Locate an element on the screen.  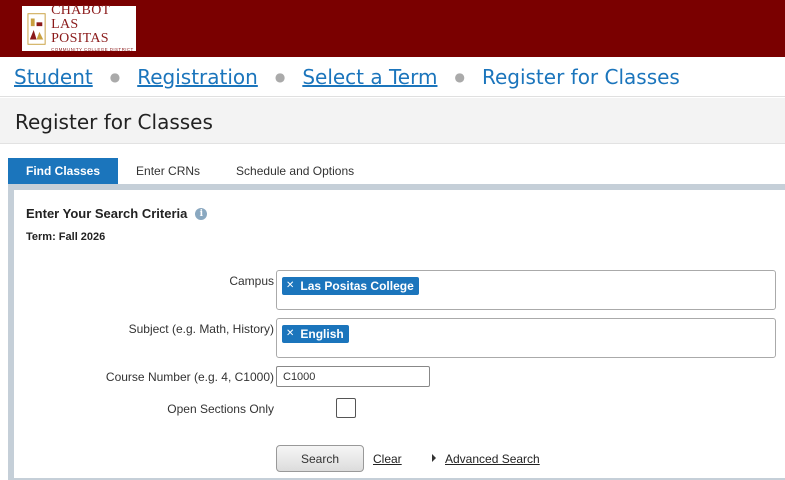
search-criteria-heading: Enter Your Search Criteria i is located at coordinates (117, 213).